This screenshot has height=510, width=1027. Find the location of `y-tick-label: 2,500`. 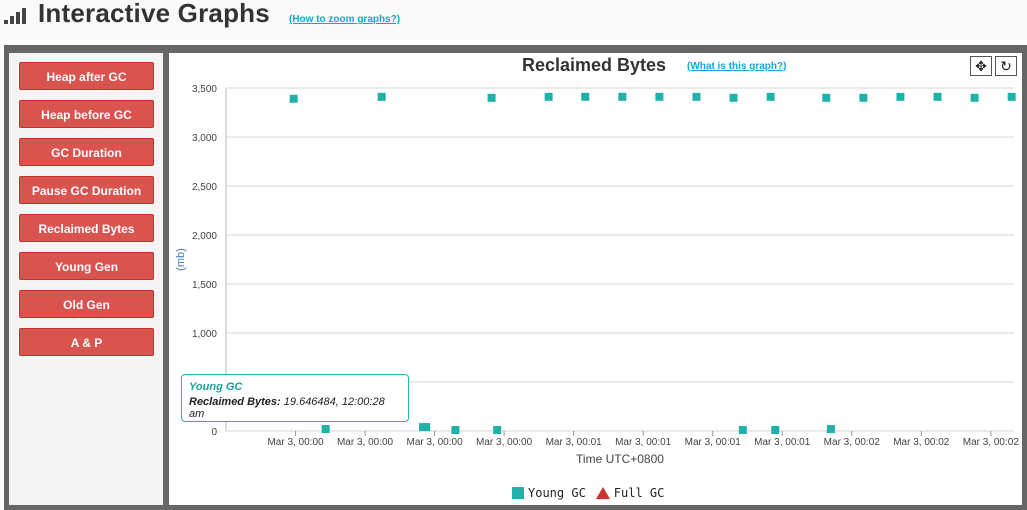

y-tick-label: 2,500 is located at coordinates (204, 187).